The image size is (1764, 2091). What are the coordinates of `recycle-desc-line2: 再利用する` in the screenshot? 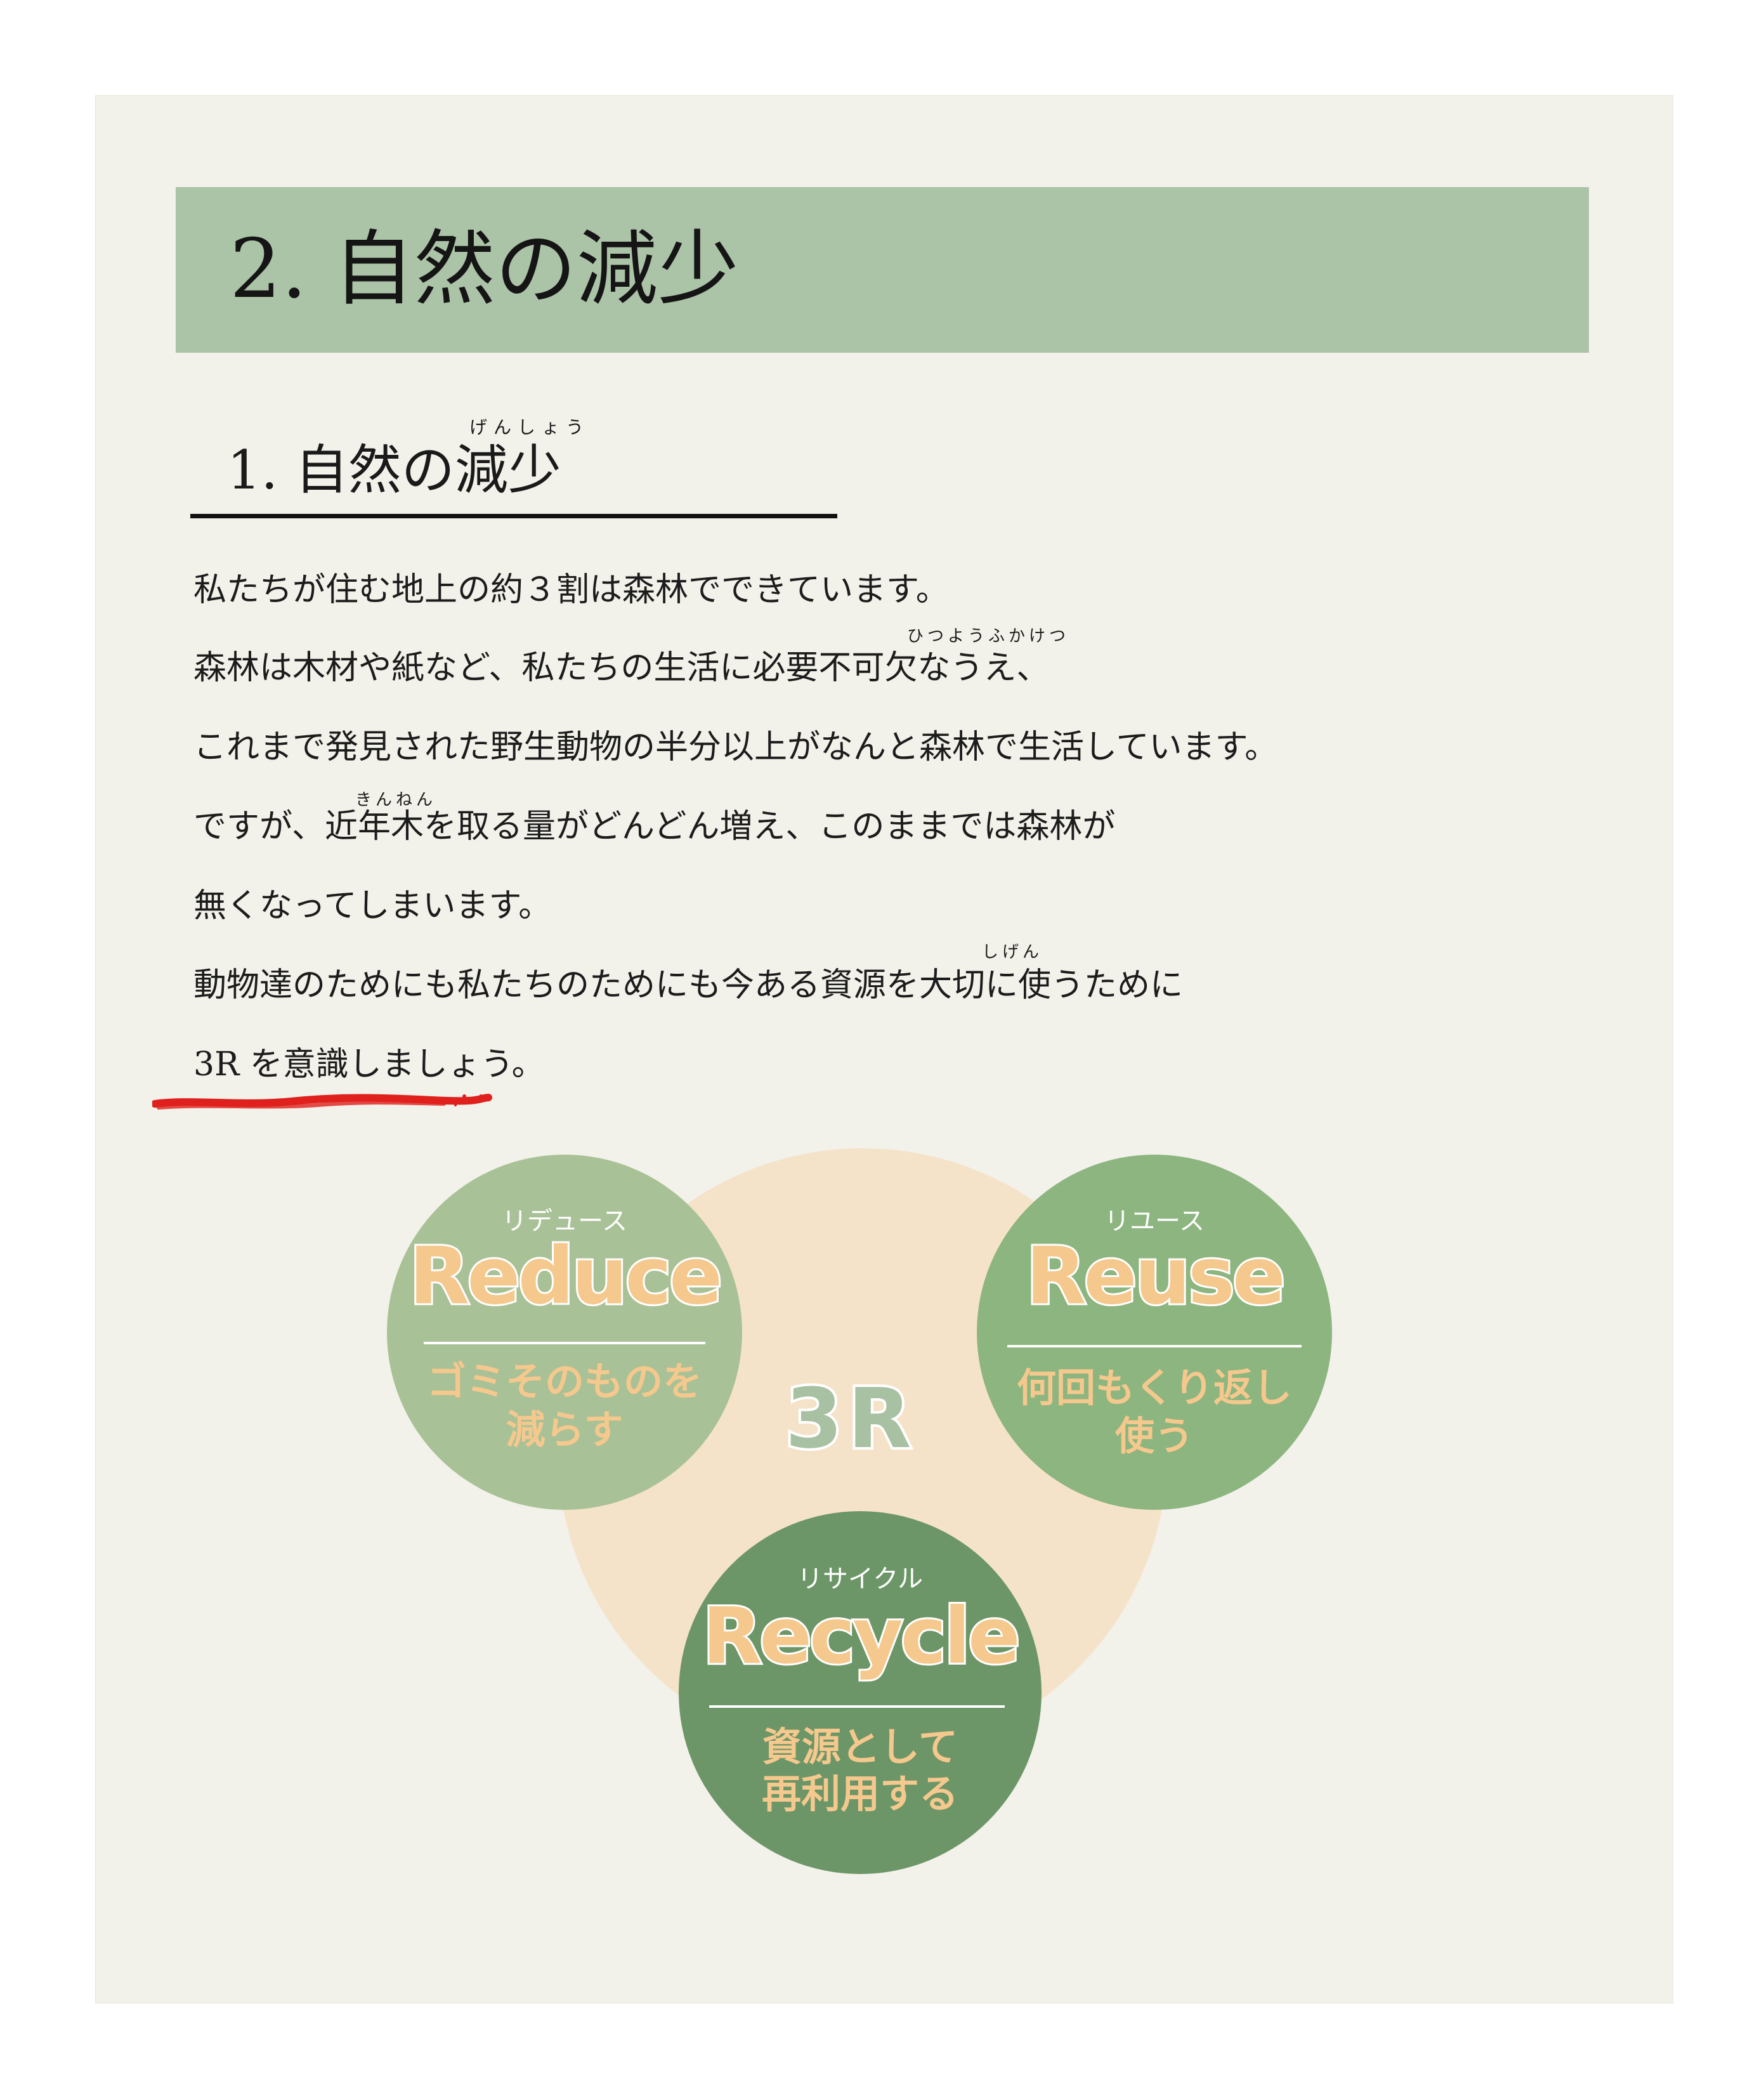 It's located at (859, 1794).